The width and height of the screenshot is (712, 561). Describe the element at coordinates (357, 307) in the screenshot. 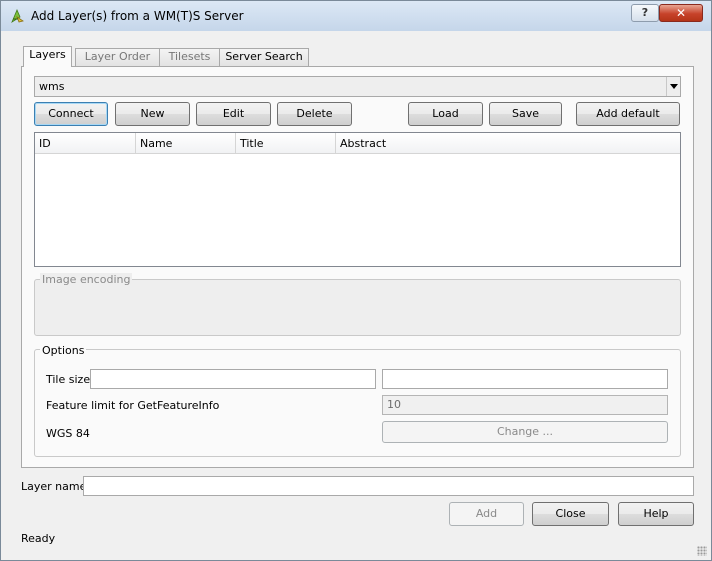

I see `image-encoding-group` at that location.